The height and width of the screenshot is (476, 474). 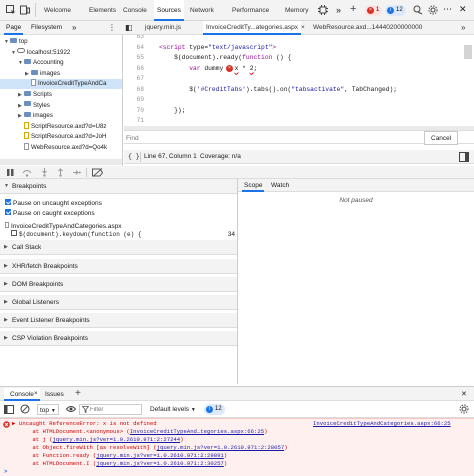 What do you see at coordinates (160, 455) in the screenshot?
I see `stack-frame-link: jquery.min.js?ver=1.0.2610.971:2:29891` at bounding box center [160, 455].